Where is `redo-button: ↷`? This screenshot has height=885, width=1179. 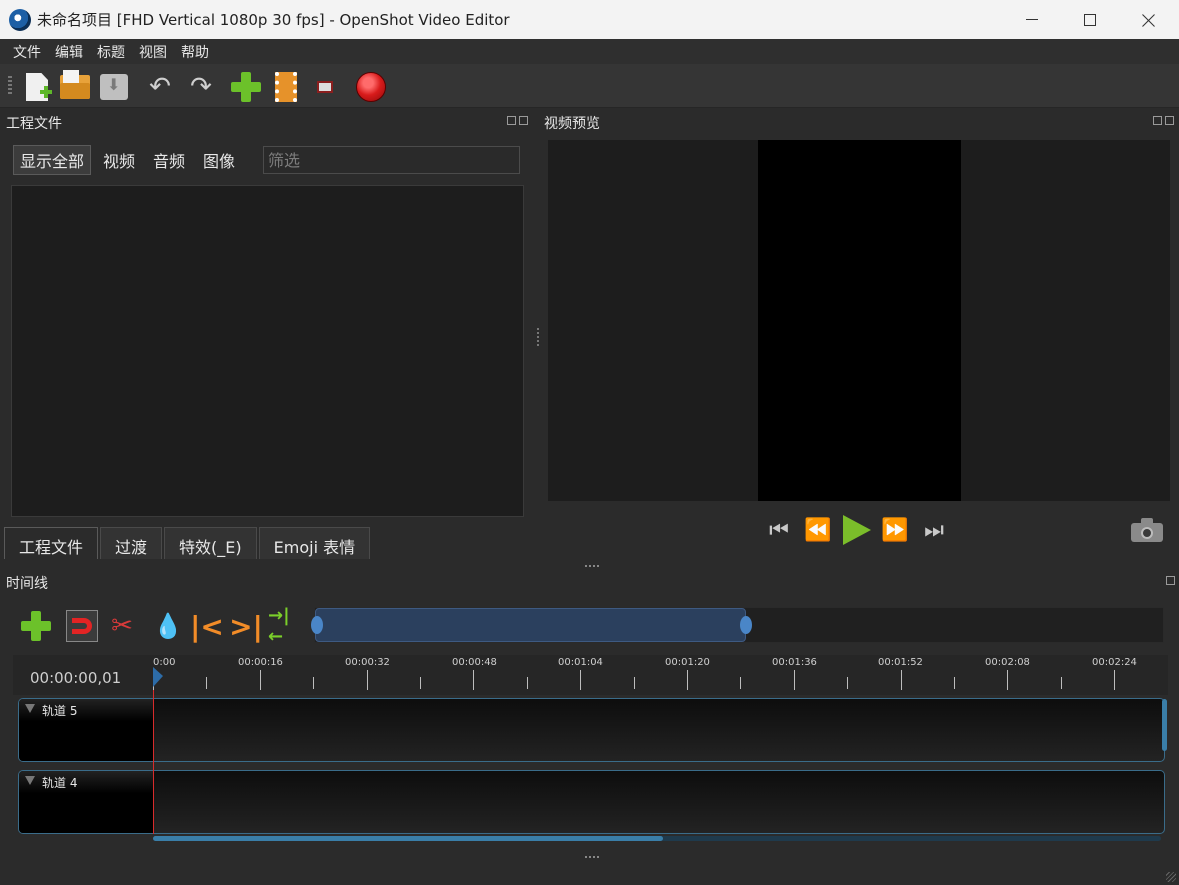 redo-button: ↷ is located at coordinates (201, 87).